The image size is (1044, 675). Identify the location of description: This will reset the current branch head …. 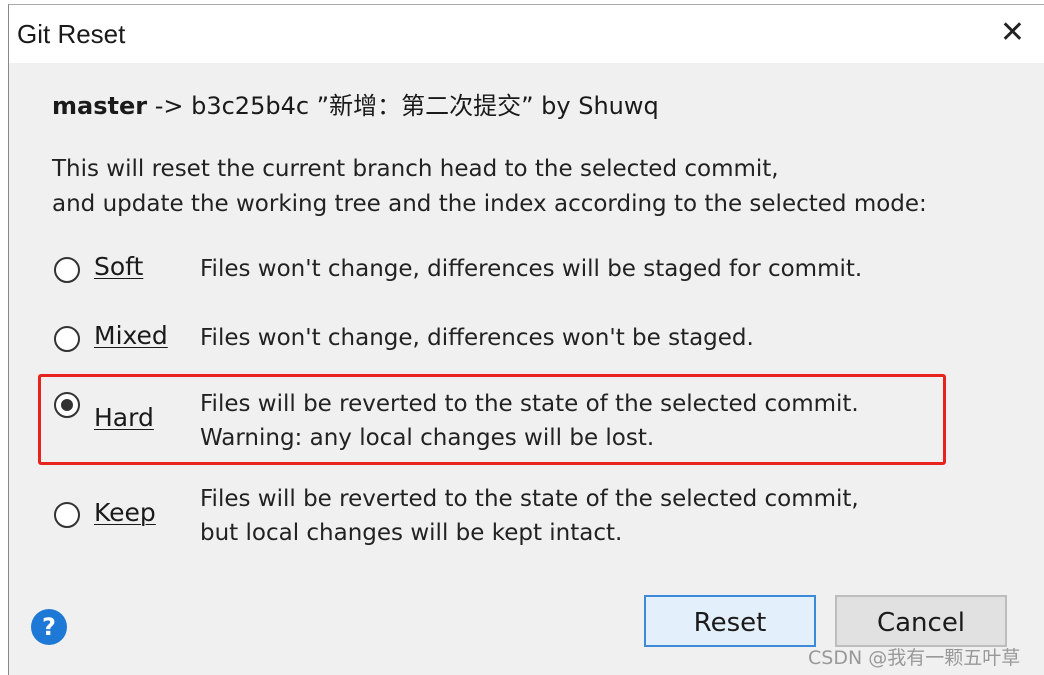
(489, 187).